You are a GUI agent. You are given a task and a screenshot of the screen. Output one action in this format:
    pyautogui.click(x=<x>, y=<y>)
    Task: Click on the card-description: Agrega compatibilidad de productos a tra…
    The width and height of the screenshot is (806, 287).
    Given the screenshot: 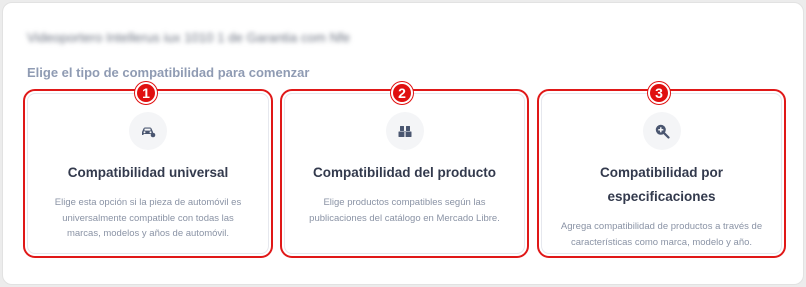 What is the action you would take?
    pyautogui.click(x=661, y=234)
    